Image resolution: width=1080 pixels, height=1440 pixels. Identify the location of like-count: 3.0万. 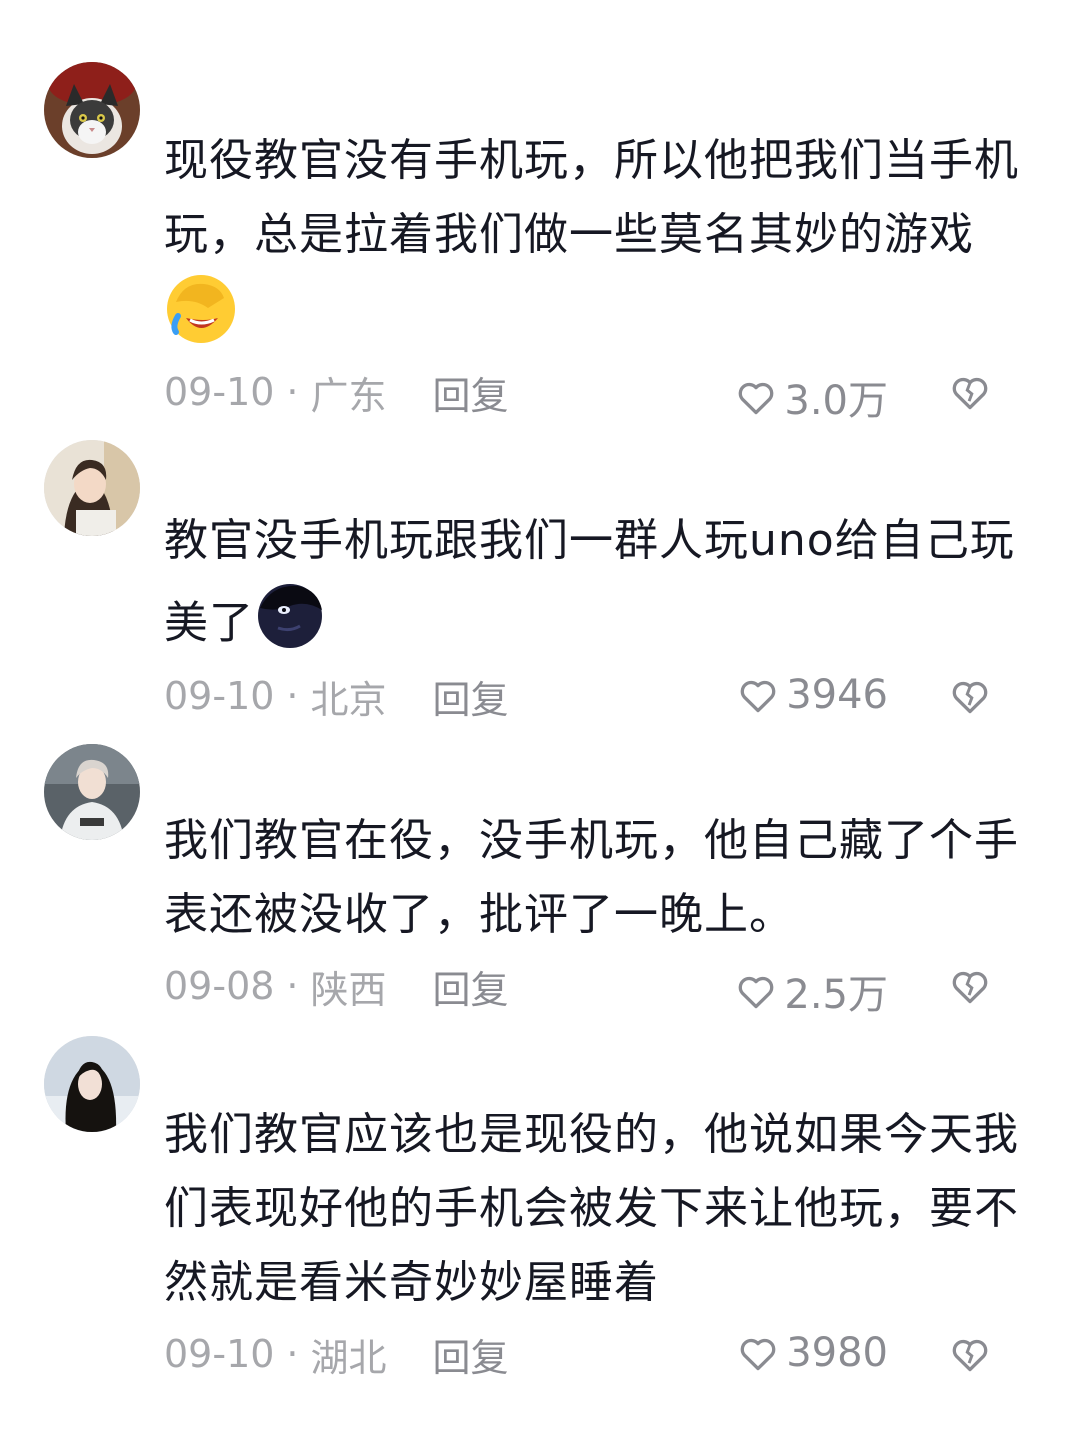
(836, 401).